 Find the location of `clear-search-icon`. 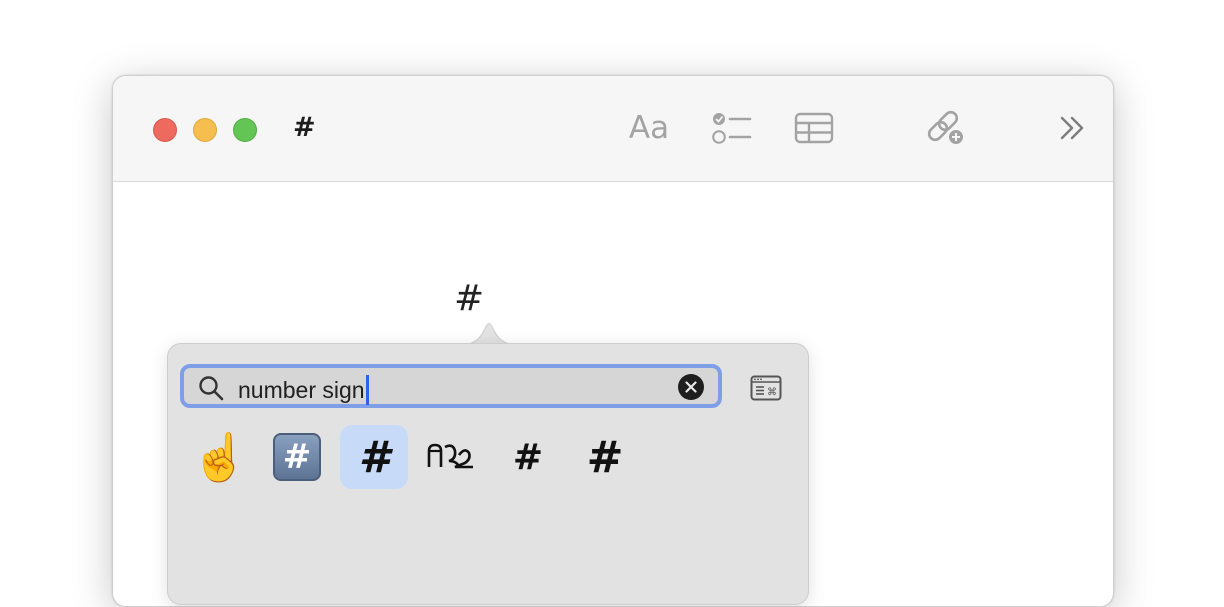

clear-search-icon is located at coordinates (691, 387).